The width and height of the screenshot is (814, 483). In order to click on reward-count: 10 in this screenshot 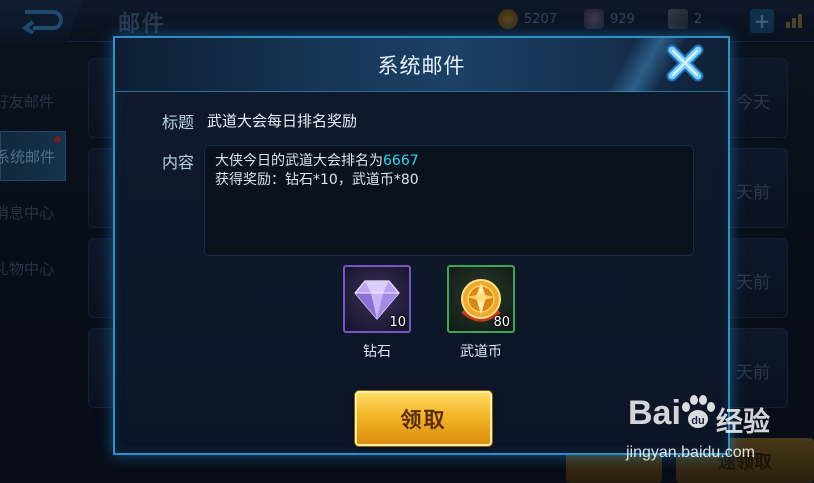, I will do `click(397, 322)`.